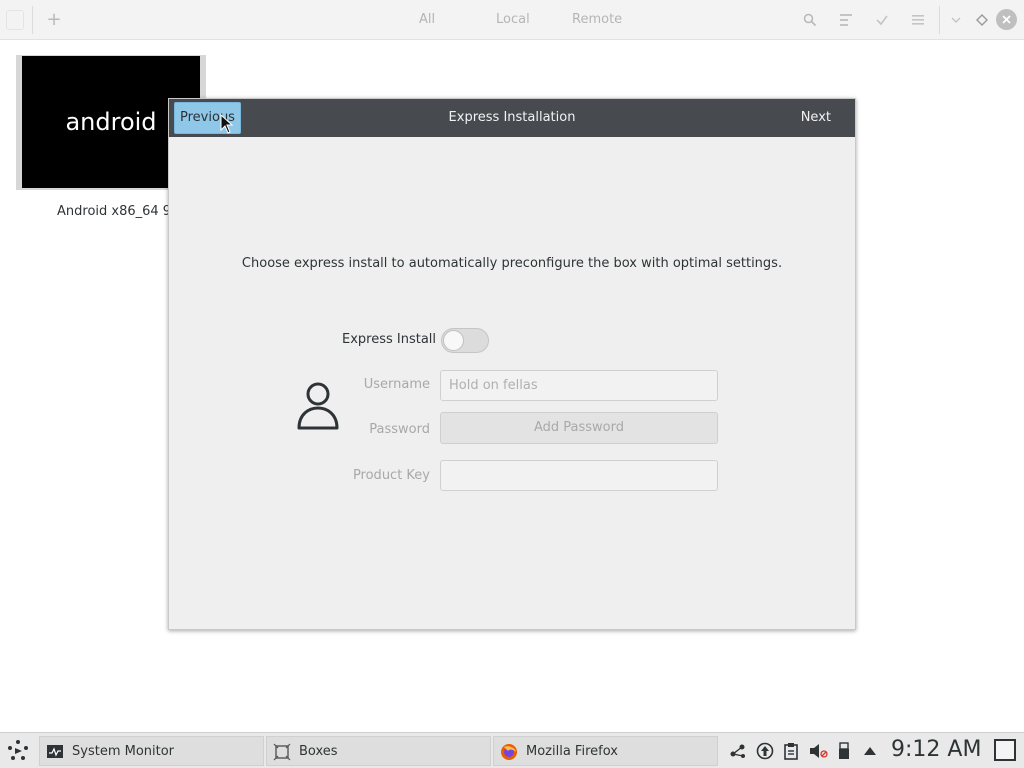 This screenshot has width=1024, height=768. I want to click on username-value: Hold on fellas, so click(493, 385).